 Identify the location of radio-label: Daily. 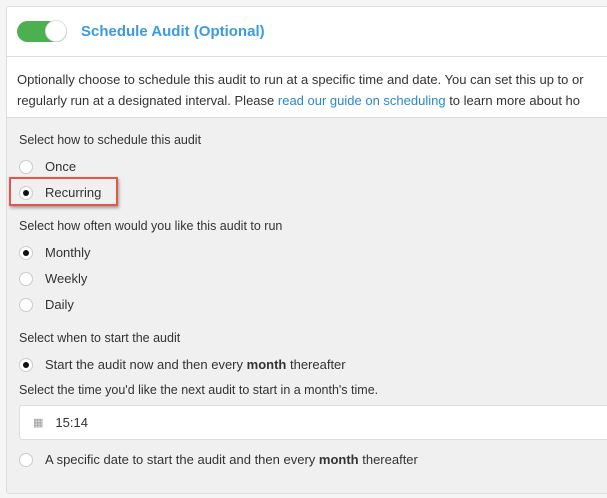
(59, 304).